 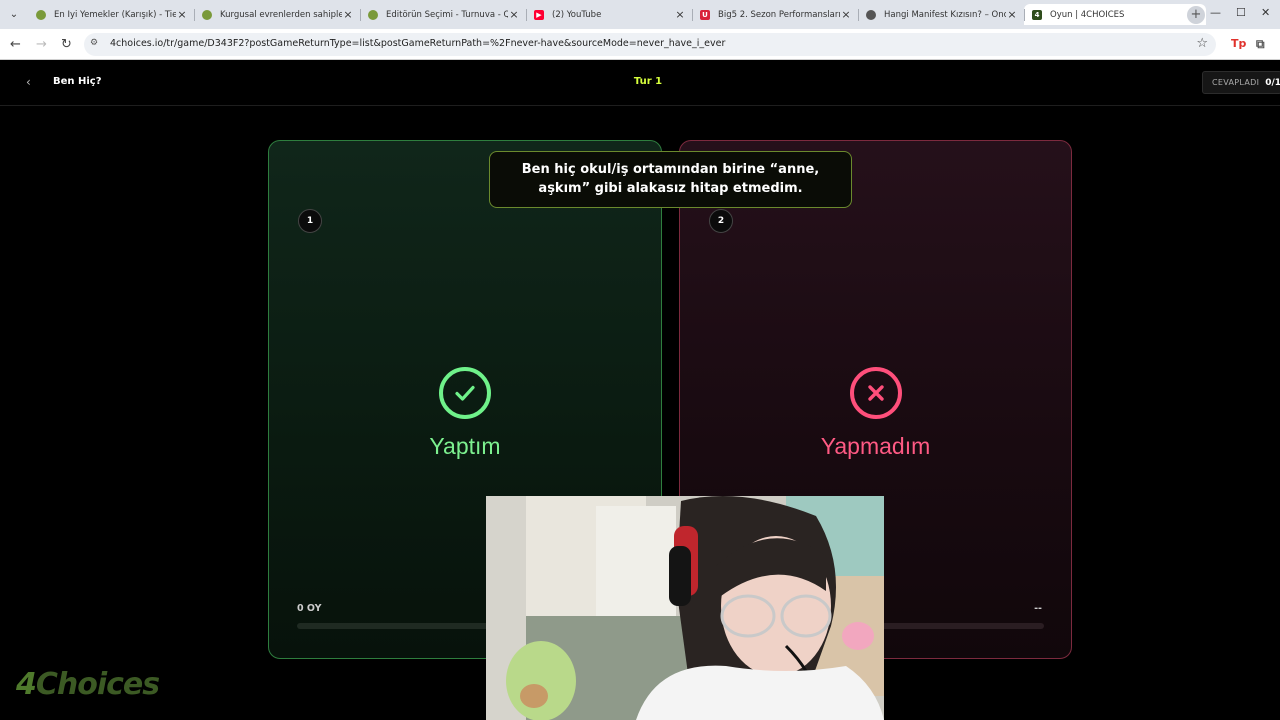 What do you see at coordinates (14, 14) in the screenshot?
I see `tab-search-icon: ⌄` at bounding box center [14, 14].